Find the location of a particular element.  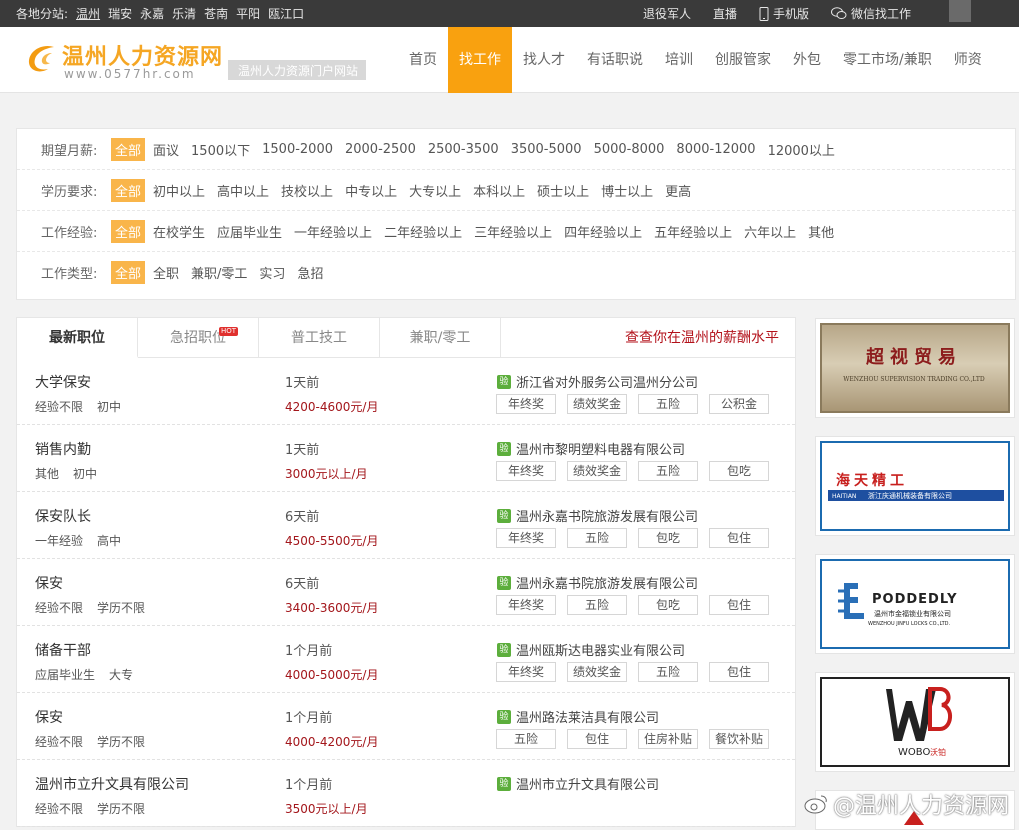

filter-option: 大专以上 is located at coordinates (435, 190).